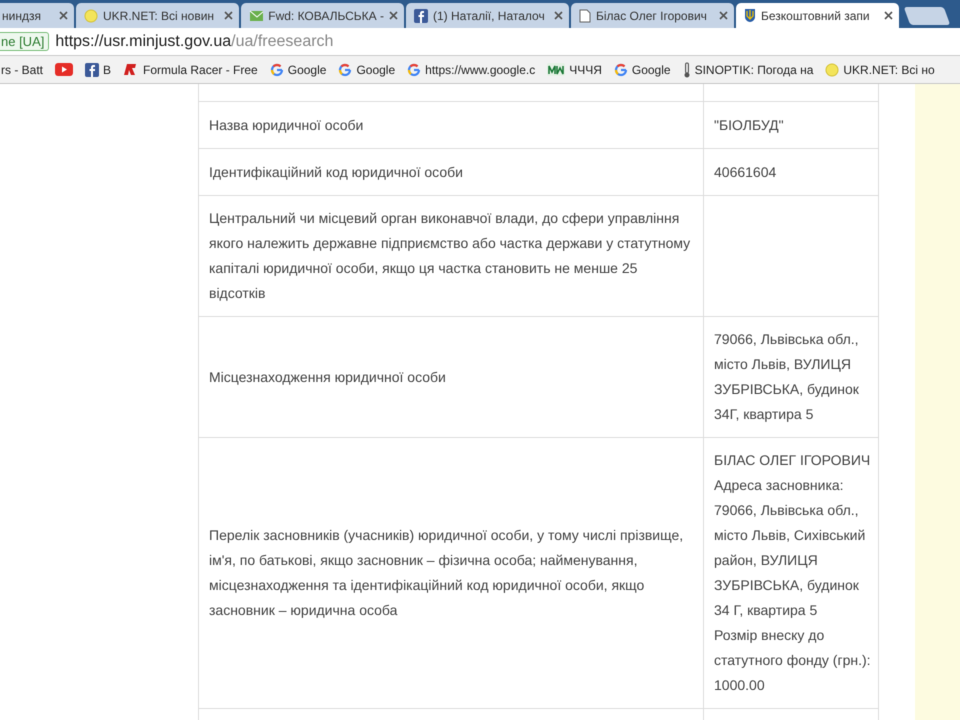 This screenshot has width=960, height=720. I want to click on play-button-icon, so click(64, 69).